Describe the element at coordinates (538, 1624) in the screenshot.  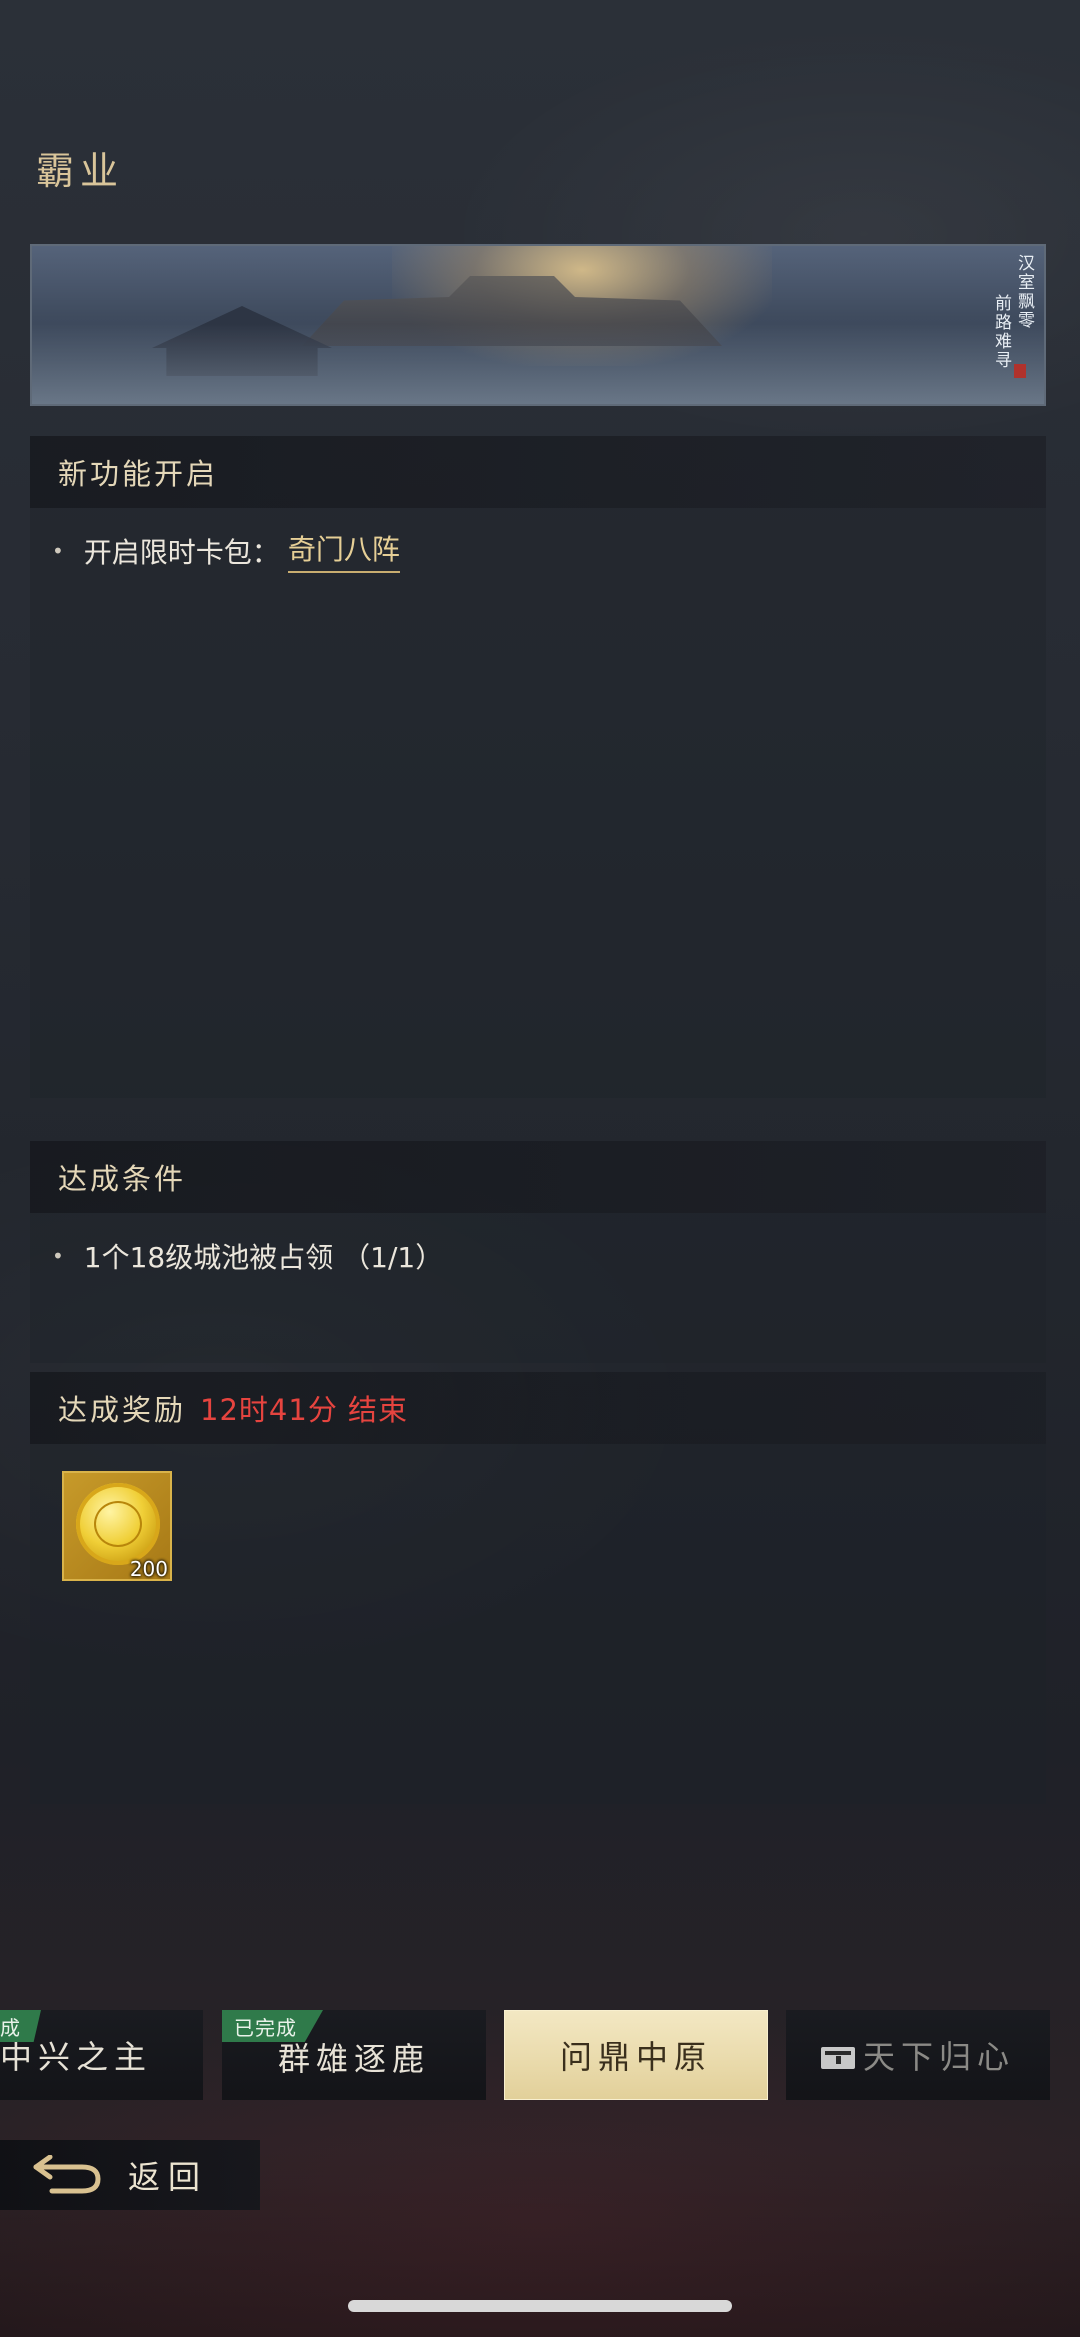
I see `rewards-panel` at that location.